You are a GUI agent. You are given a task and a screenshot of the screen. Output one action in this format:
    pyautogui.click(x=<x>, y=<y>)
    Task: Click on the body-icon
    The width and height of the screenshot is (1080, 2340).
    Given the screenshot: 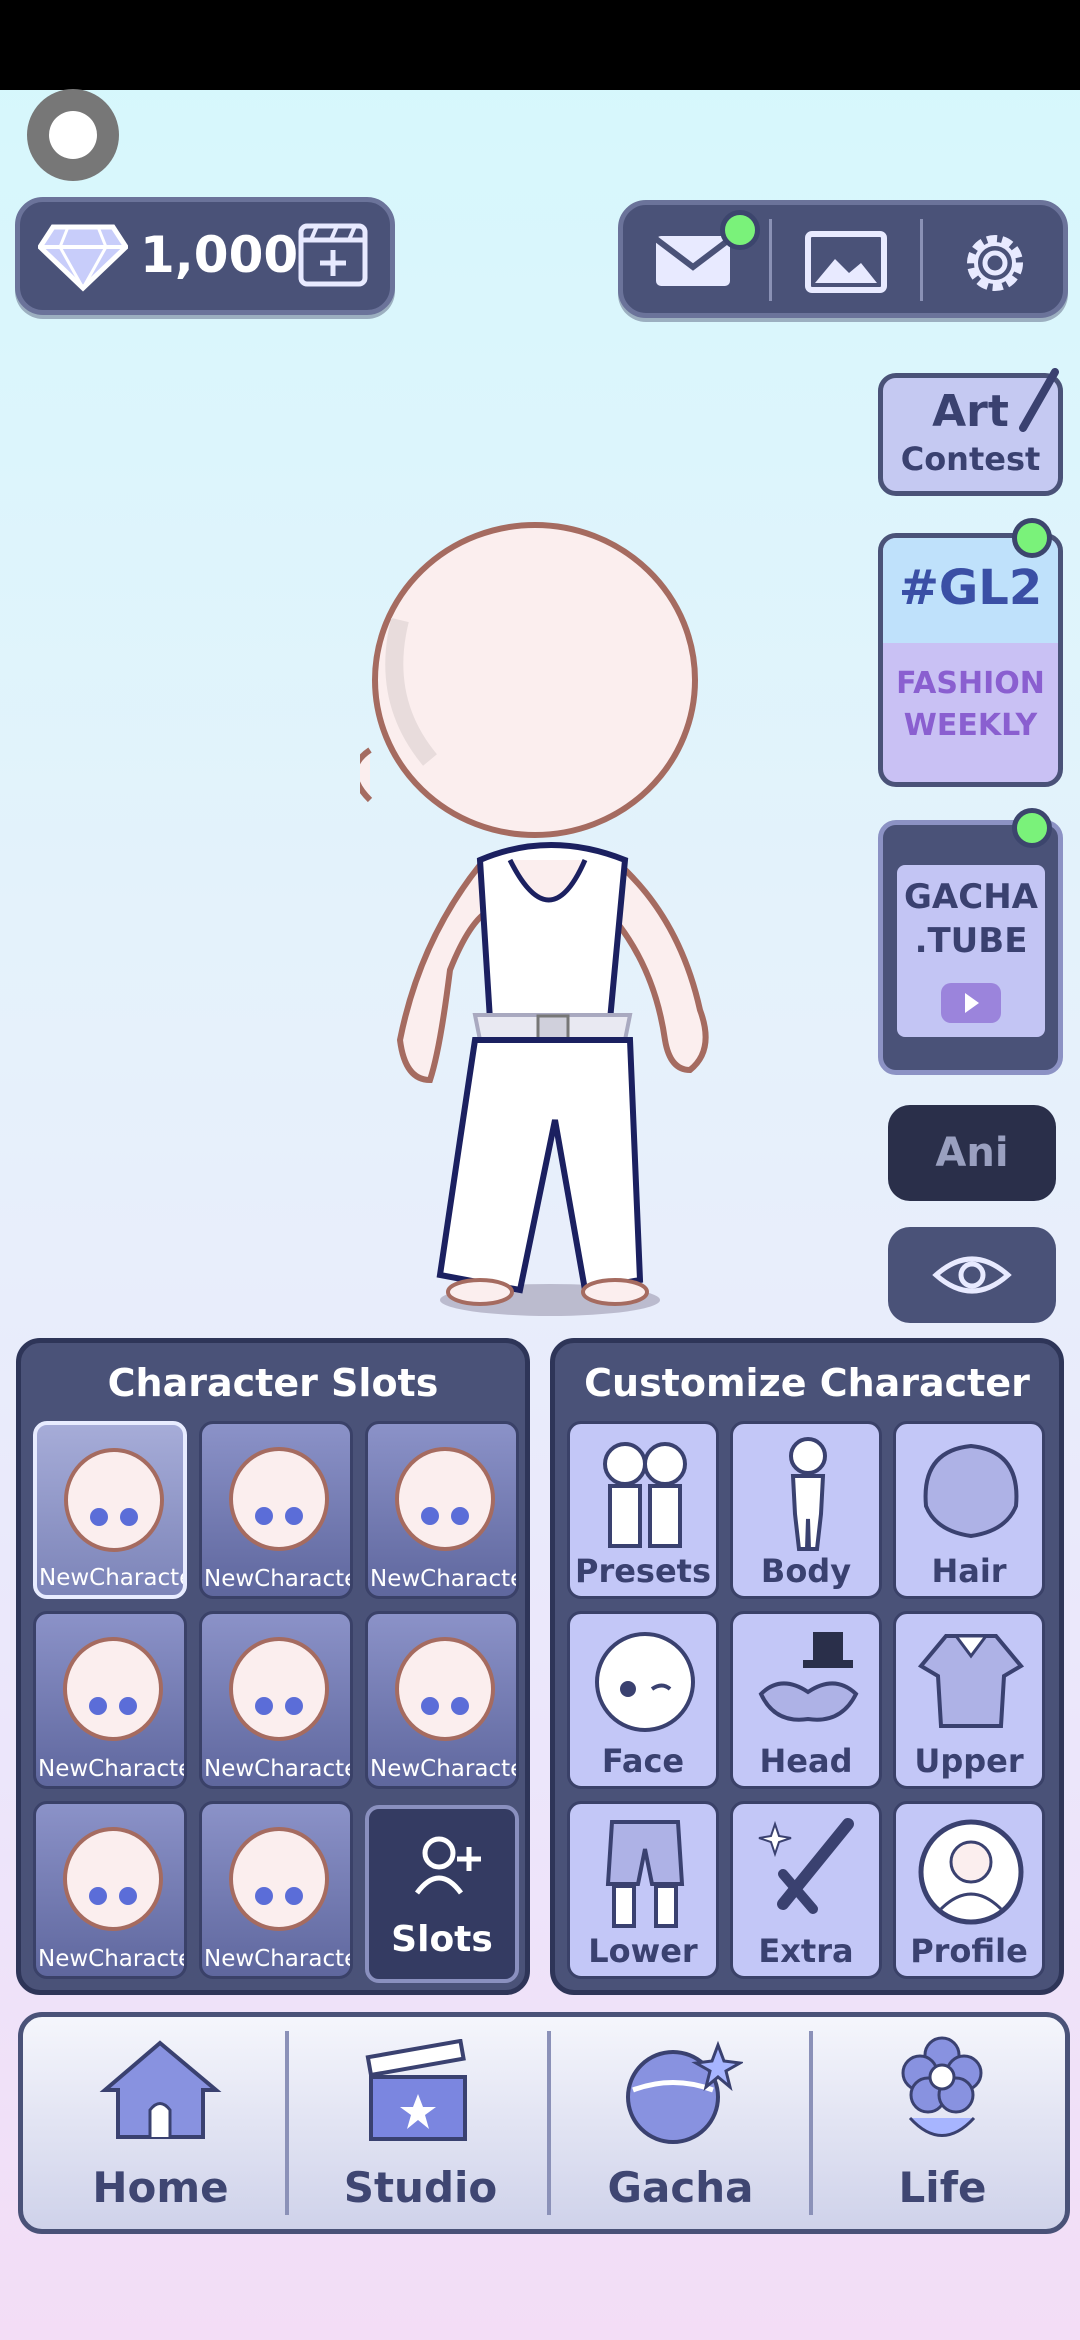 What is the action you would take?
    pyautogui.click(x=808, y=1494)
    